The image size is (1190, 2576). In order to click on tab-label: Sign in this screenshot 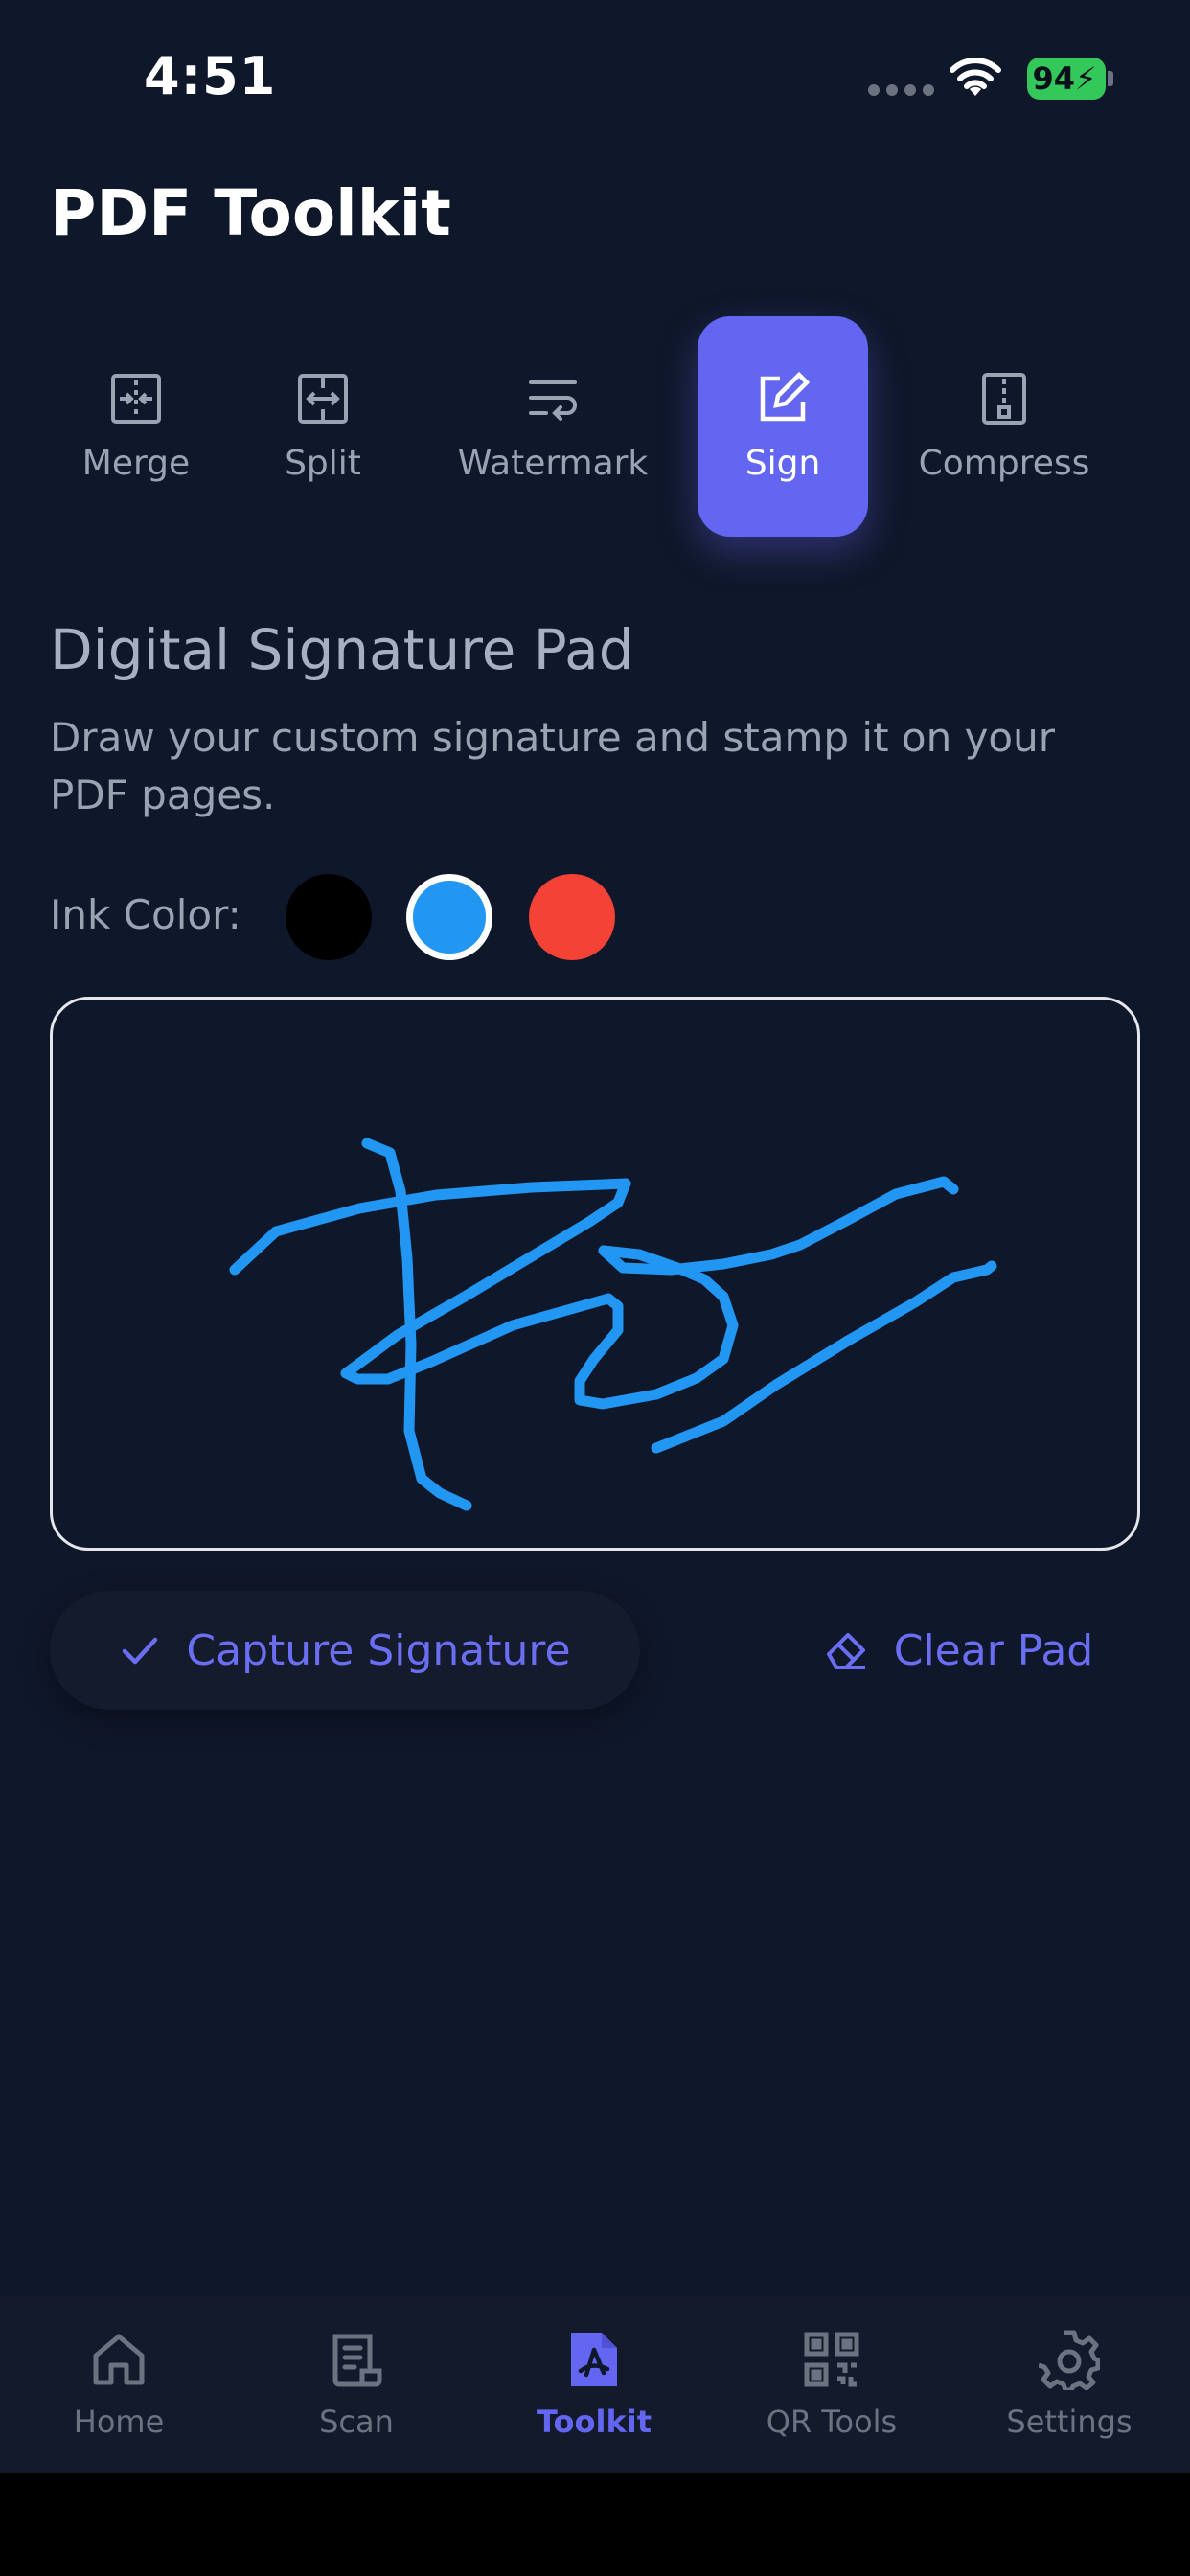, I will do `click(782, 463)`.